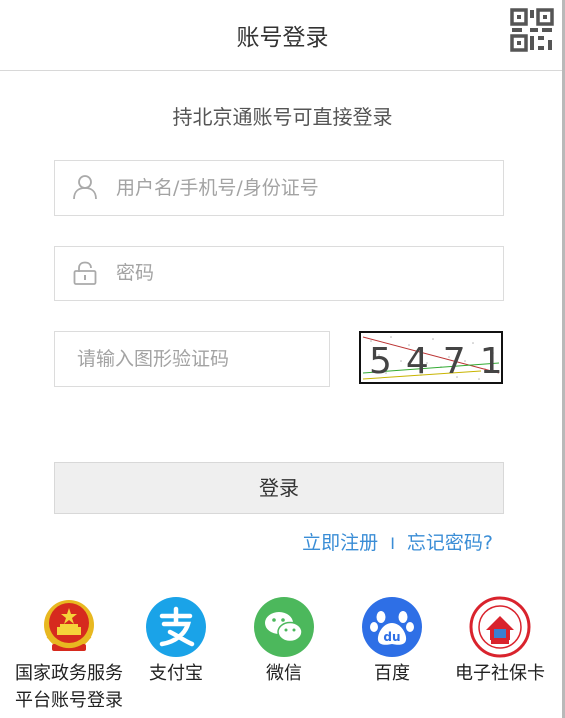  I want to click on username-placeholder: 用户名/手机号/身份证号, so click(217, 188).